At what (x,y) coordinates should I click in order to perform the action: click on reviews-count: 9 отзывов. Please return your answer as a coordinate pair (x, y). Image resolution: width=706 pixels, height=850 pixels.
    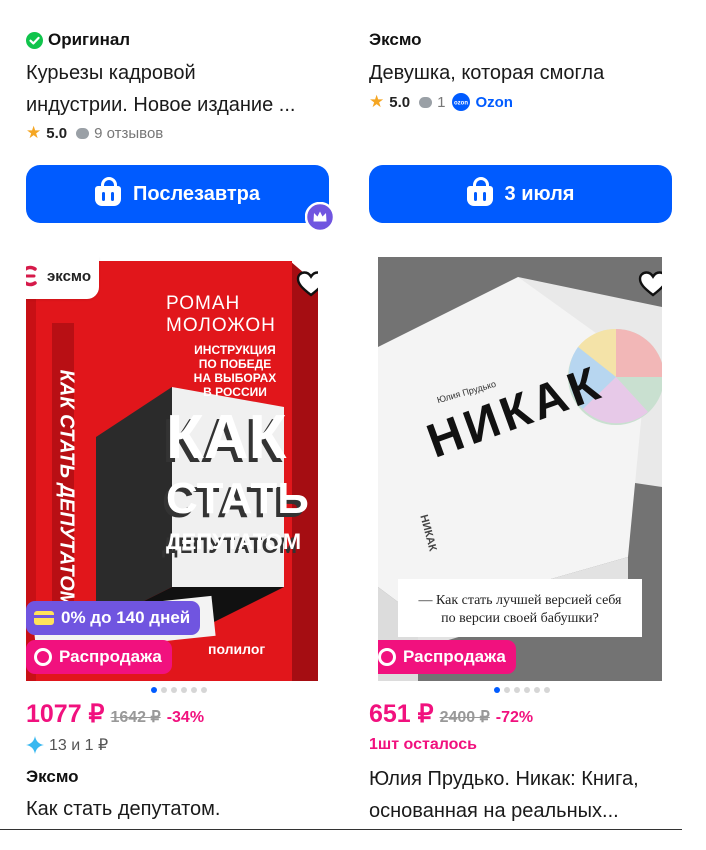
    Looking at the image, I should click on (129, 133).